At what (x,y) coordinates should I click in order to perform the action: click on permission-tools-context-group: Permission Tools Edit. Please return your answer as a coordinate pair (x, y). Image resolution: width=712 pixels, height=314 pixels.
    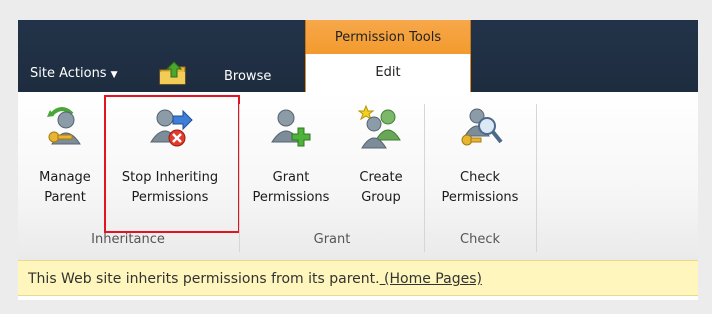
    Looking at the image, I should click on (388, 56).